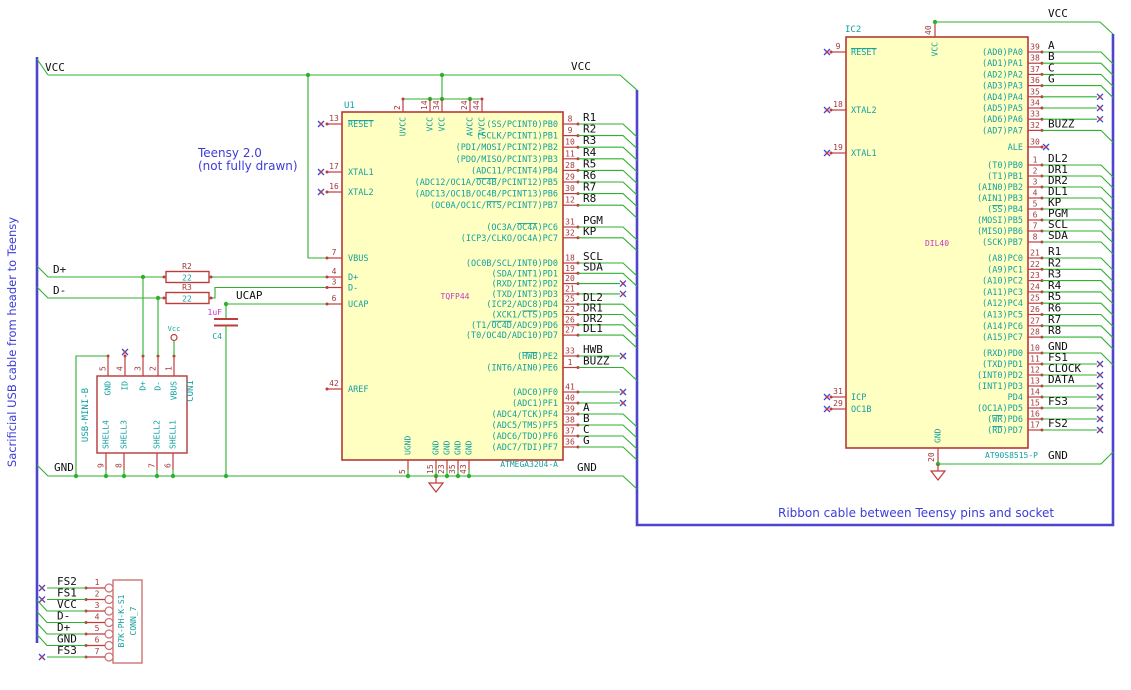 Image resolution: width=1131 pixels, height=690 pixels. Describe the element at coordinates (570, 232) in the screenshot. I see `pin-number: 32` at that location.